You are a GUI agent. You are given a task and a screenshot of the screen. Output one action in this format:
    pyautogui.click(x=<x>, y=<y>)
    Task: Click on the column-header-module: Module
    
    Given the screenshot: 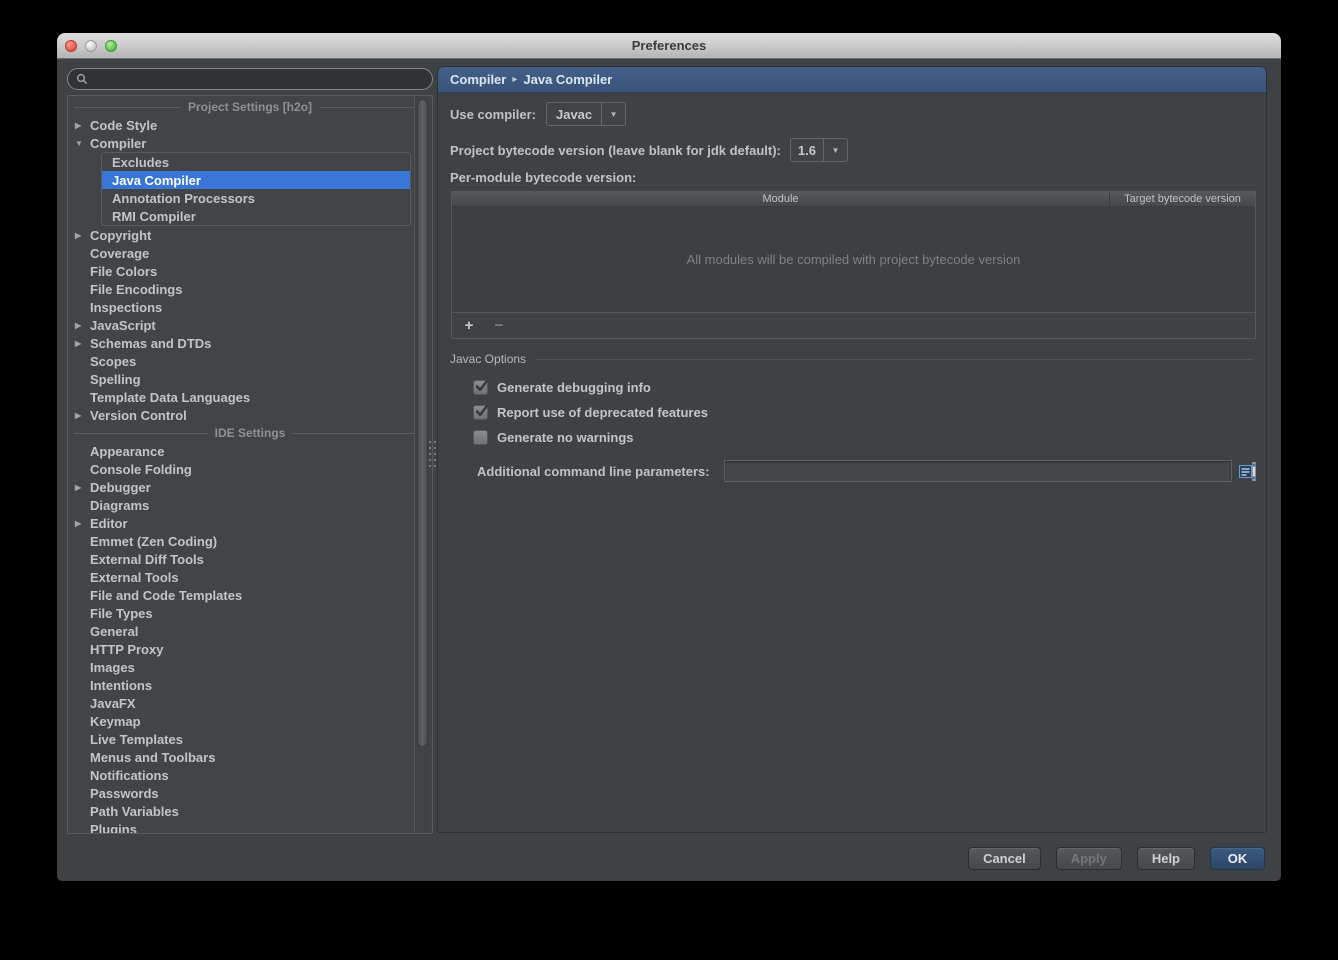 What is the action you would take?
    pyautogui.click(x=780, y=199)
    